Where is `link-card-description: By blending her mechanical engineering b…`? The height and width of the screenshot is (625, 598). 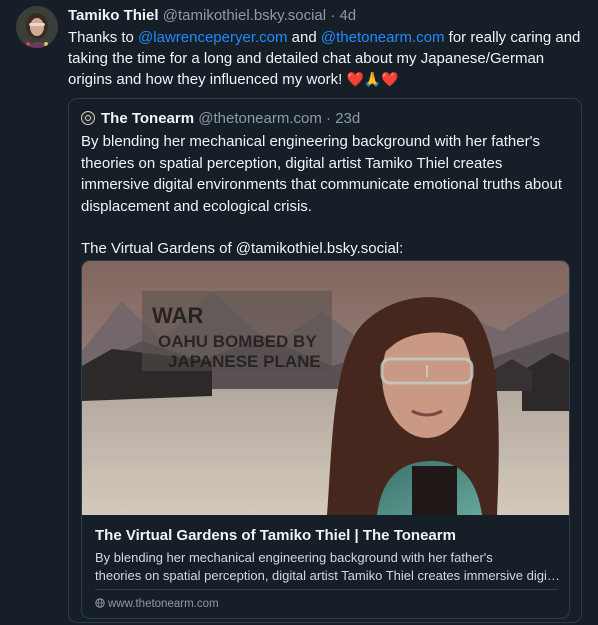
link-card-description: By blending her mechanical engineering b… is located at coordinates (327, 566).